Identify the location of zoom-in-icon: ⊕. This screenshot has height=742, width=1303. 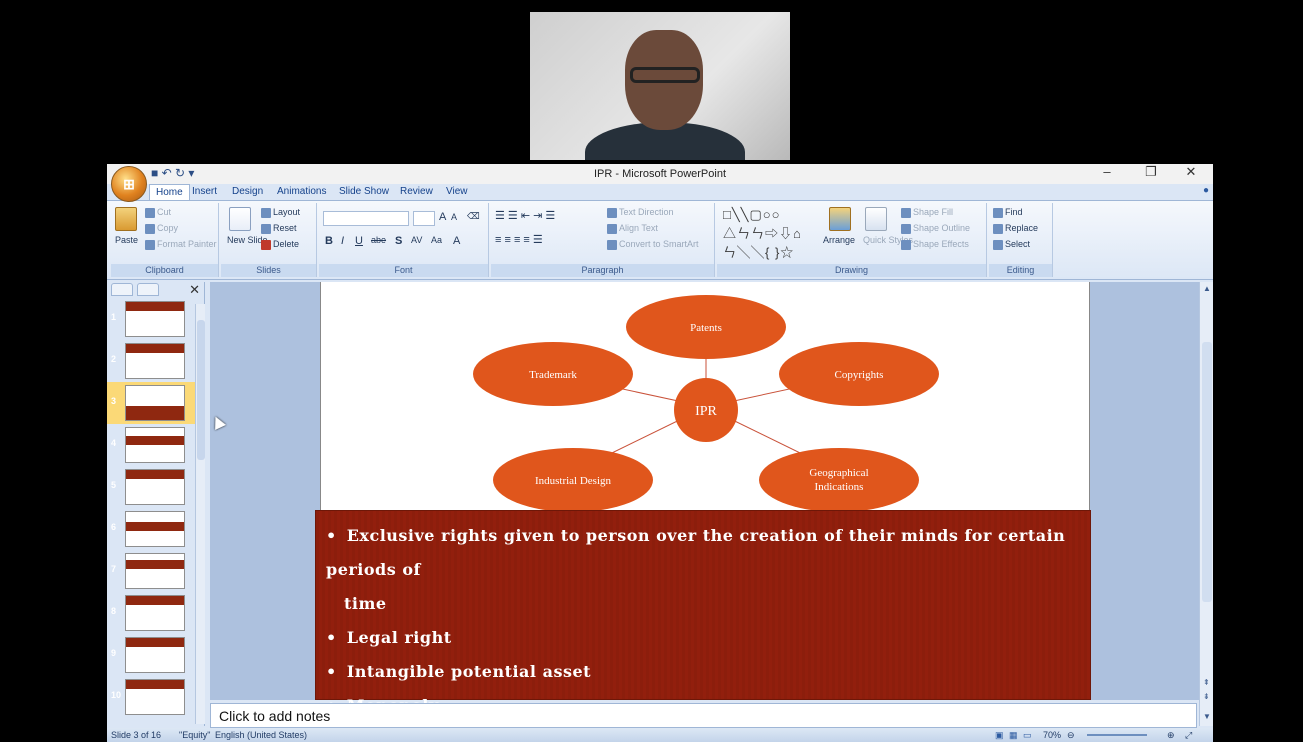
(1171, 735).